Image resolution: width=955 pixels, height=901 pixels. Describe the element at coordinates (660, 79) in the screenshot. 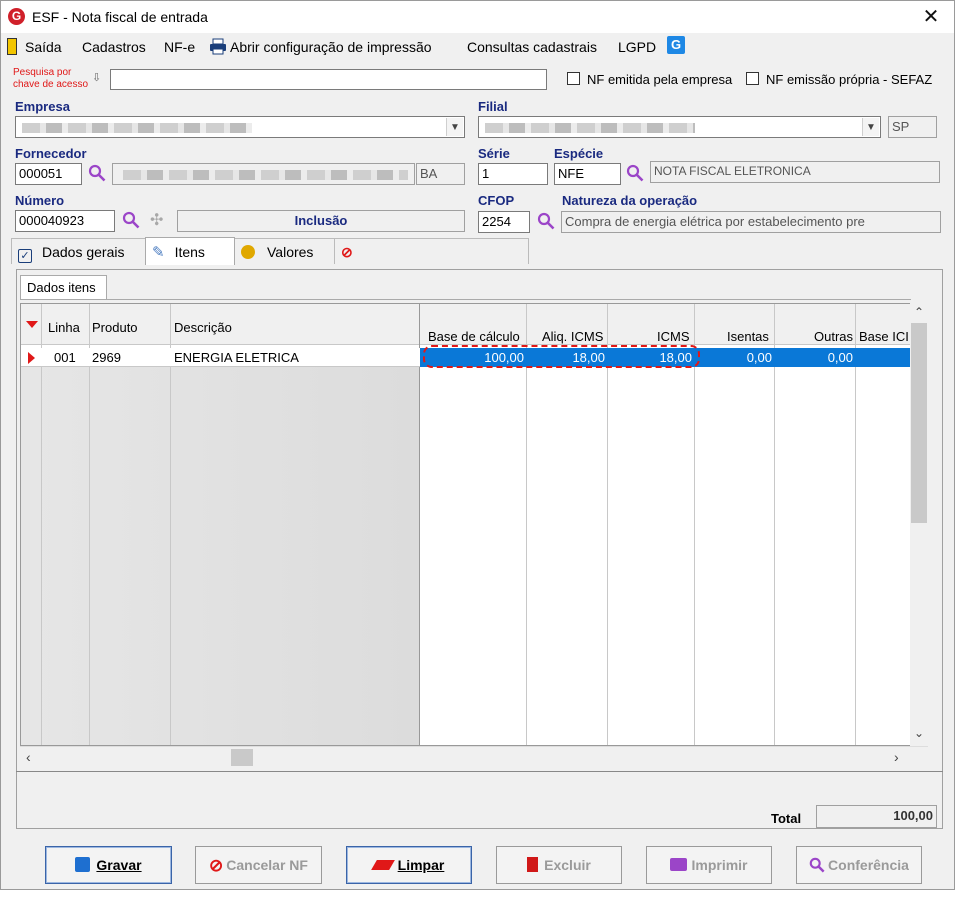

I see `nf-emitida-label: NF emitida pela empresa` at that location.